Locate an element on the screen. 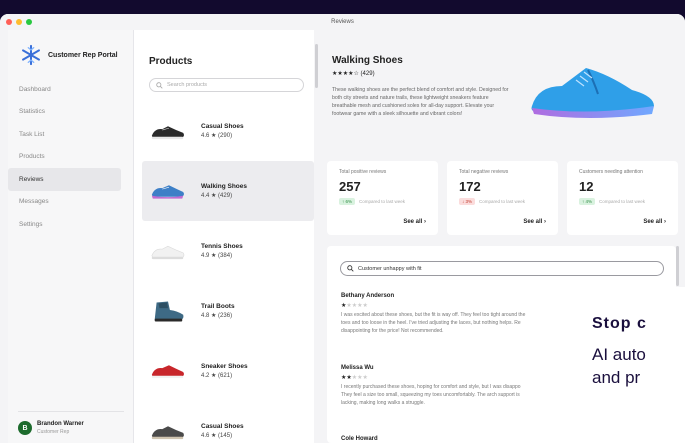  walking-shoe-image is located at coordinates (167, 192).